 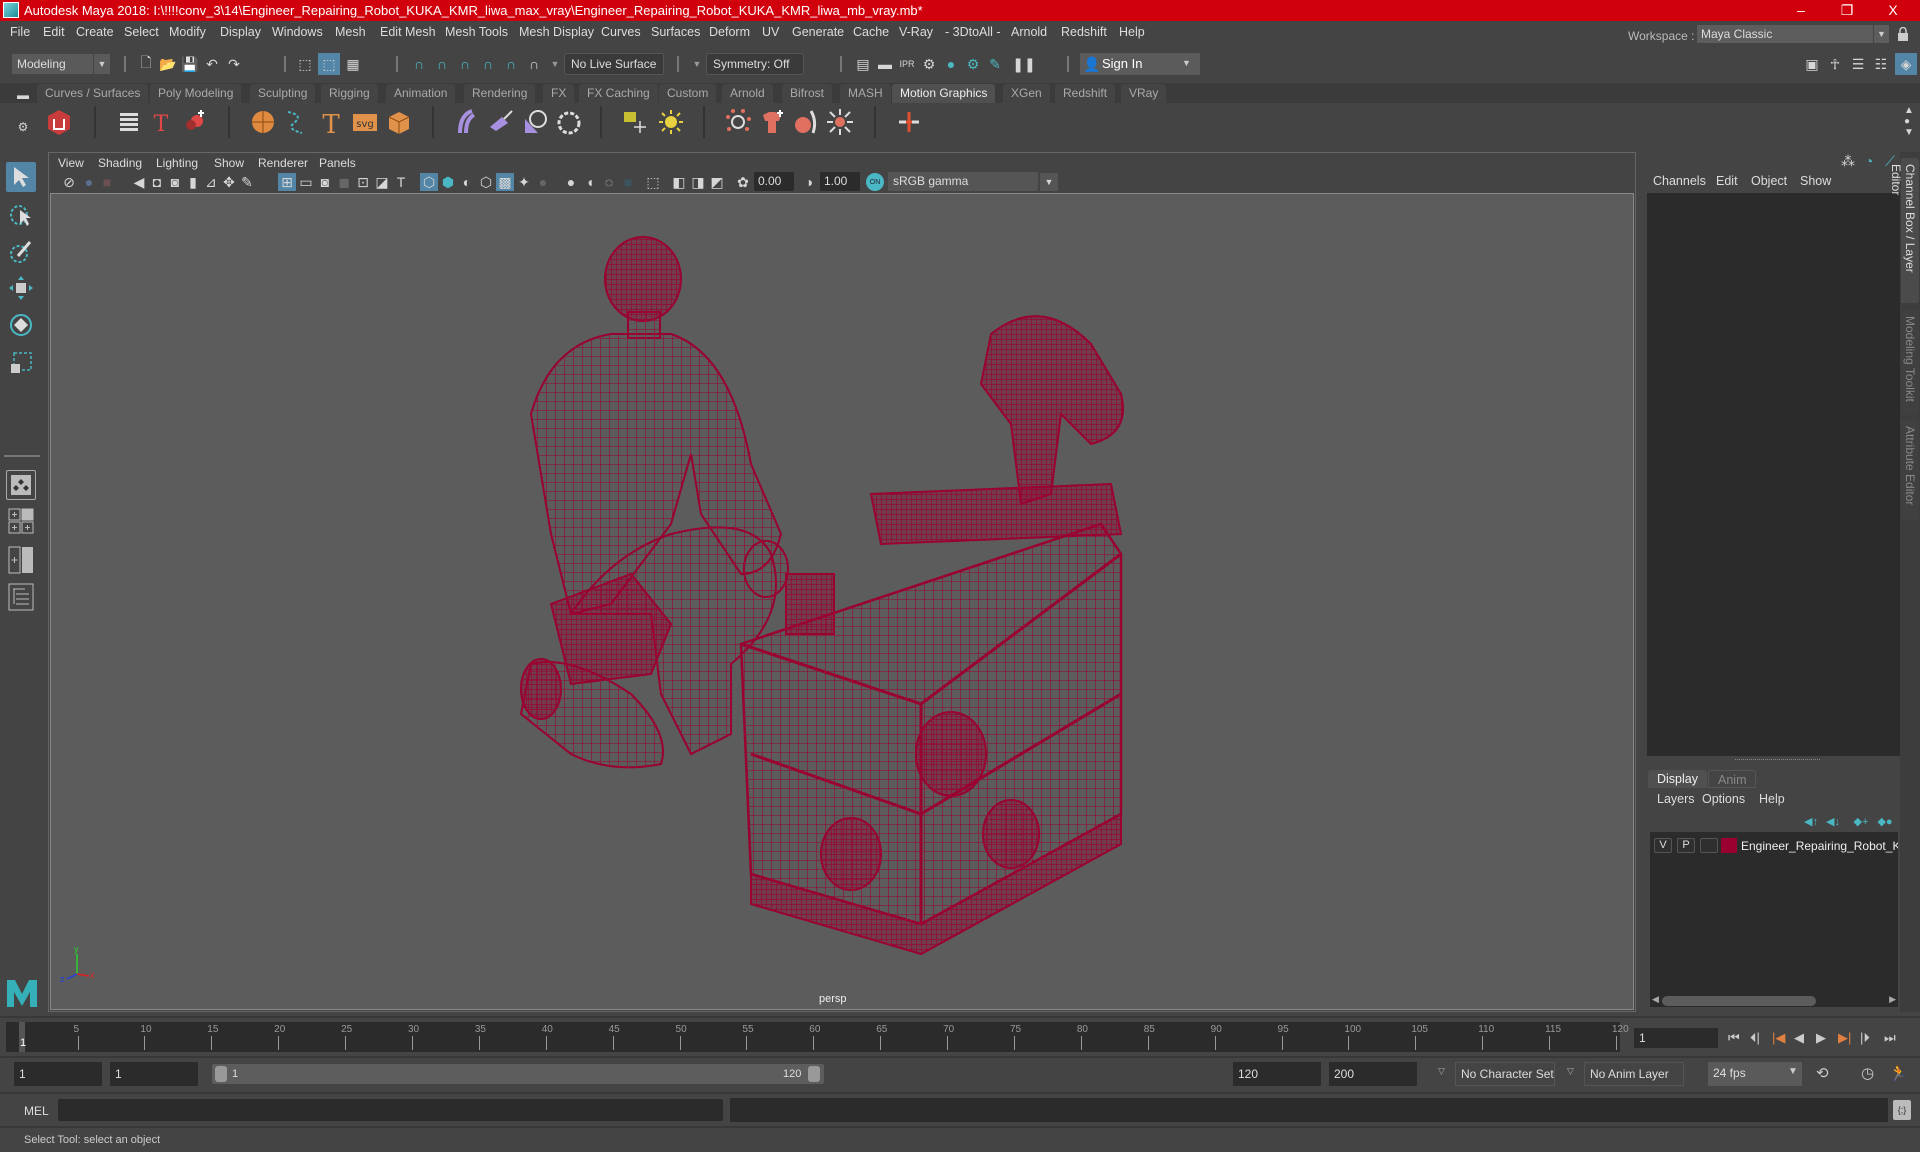 I want to click on command-input, so click(x=390, y=1110).